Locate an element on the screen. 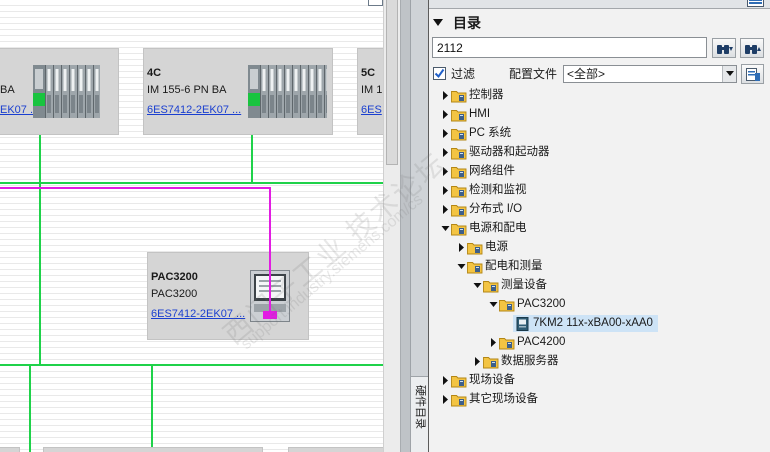 The width and height of the screenshot is (770, 452). catalog-folder-item: 网络组件 is located at coordinates (599, 171).